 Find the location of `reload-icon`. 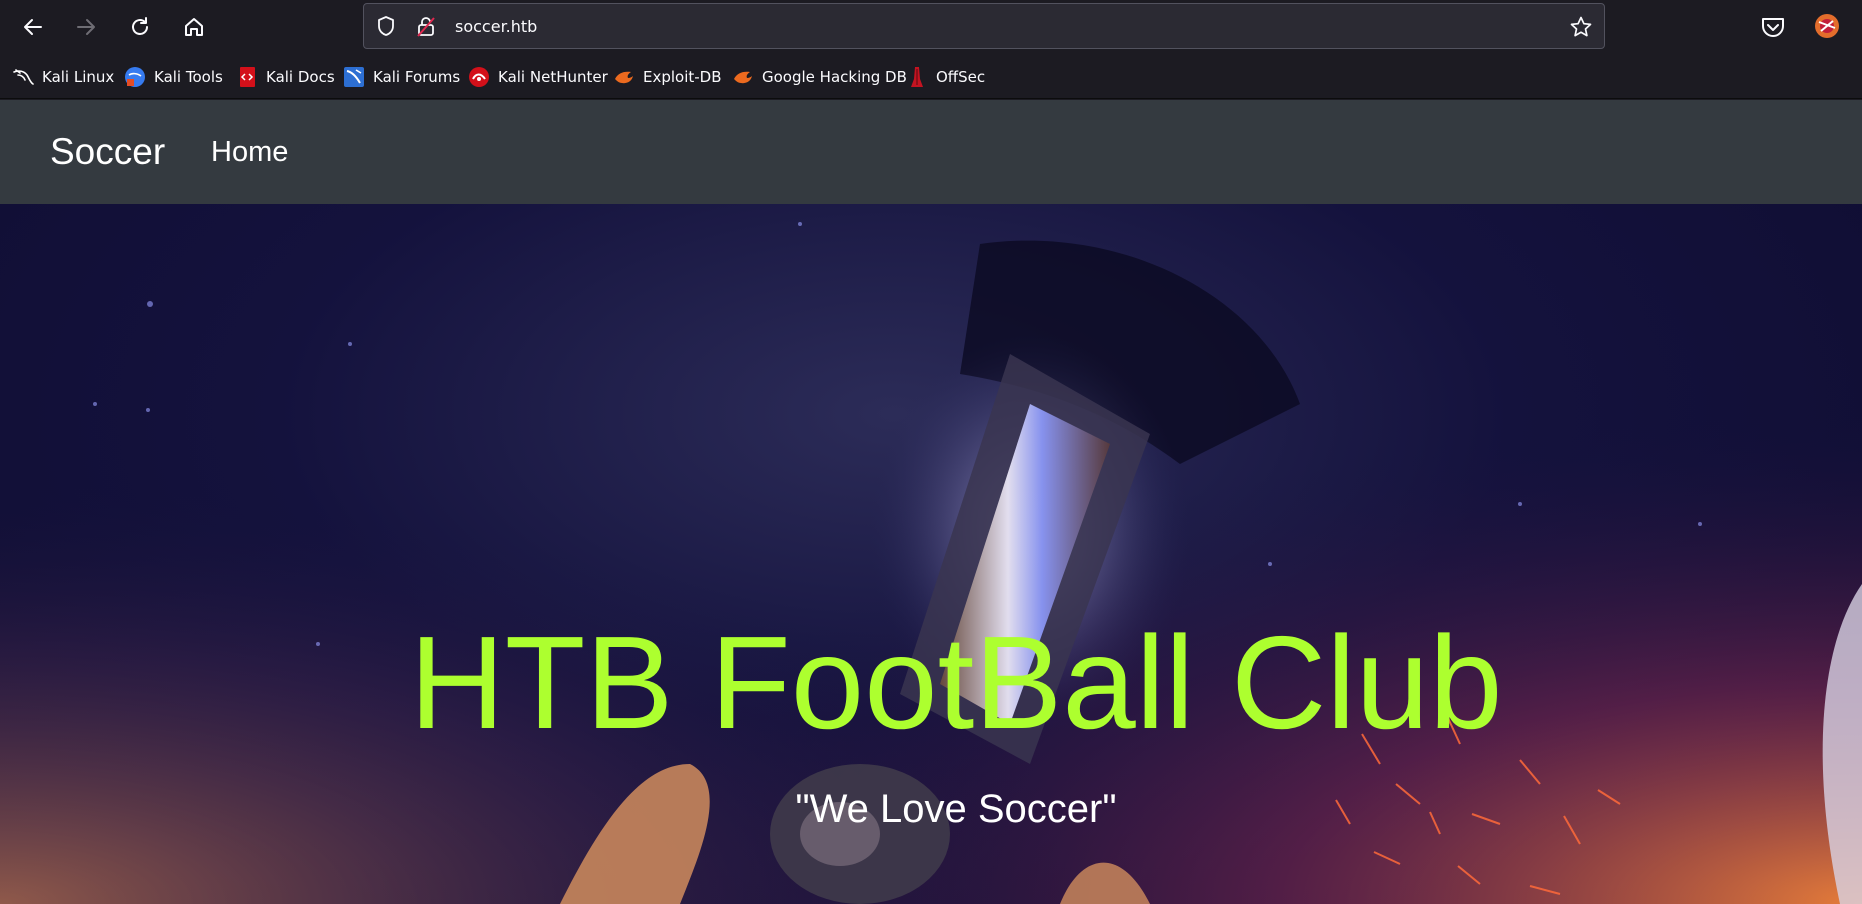

reload-icon is located at coordinates (140, 26).